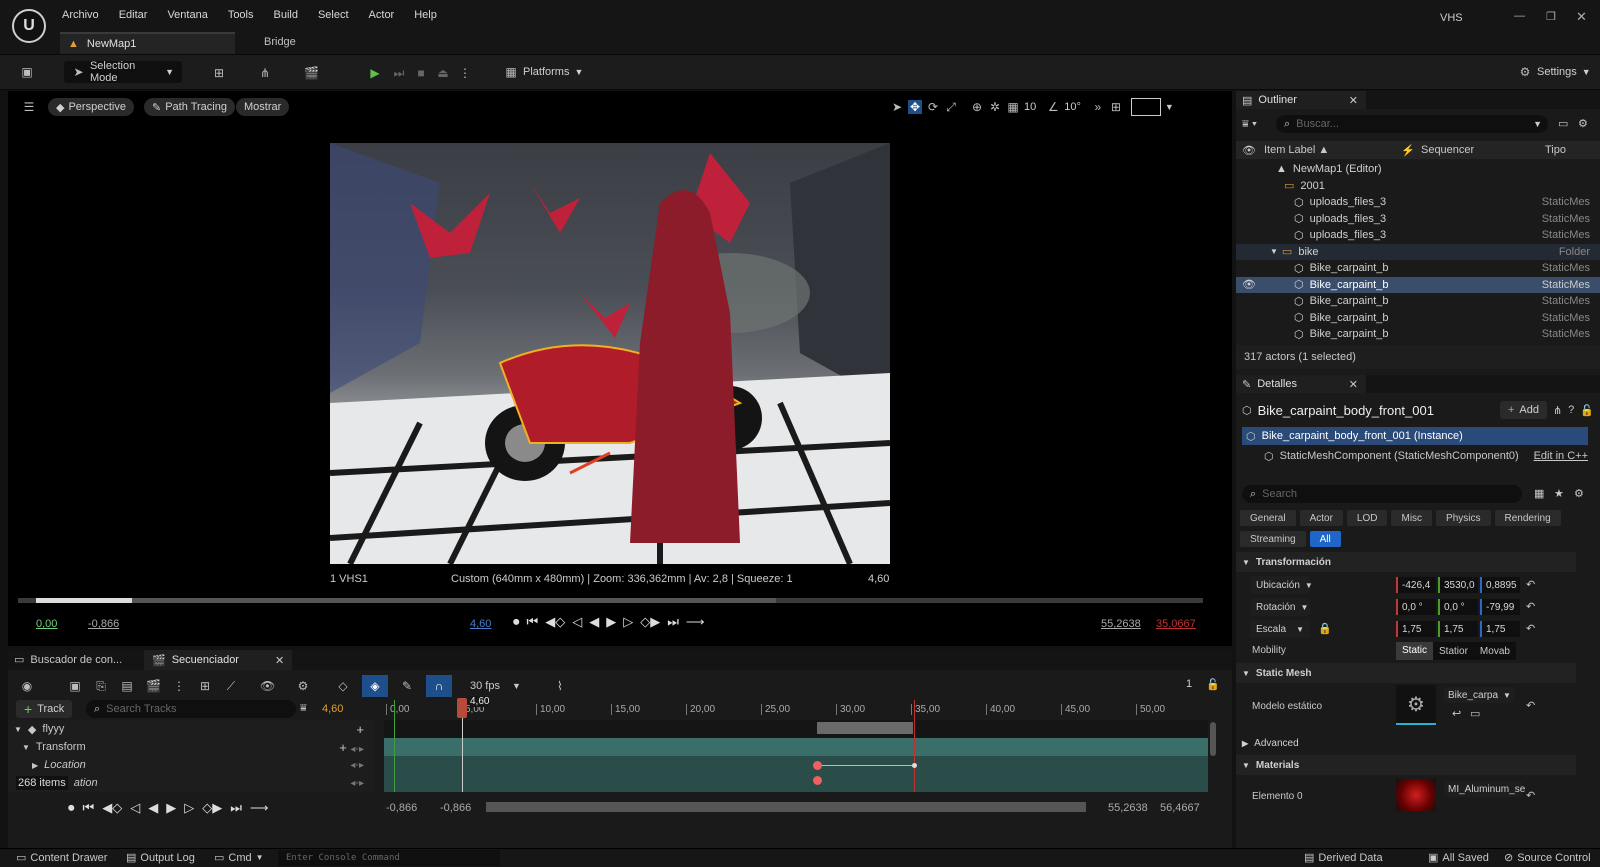  I want to click on track-rotation: 268 items ation ◂◦▸, so click(191, 783).